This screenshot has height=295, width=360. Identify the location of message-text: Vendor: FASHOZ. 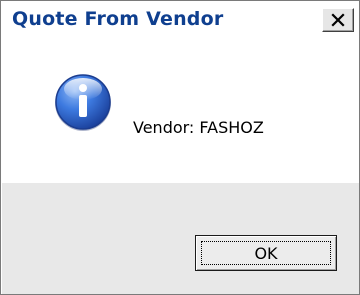
(198, 127).